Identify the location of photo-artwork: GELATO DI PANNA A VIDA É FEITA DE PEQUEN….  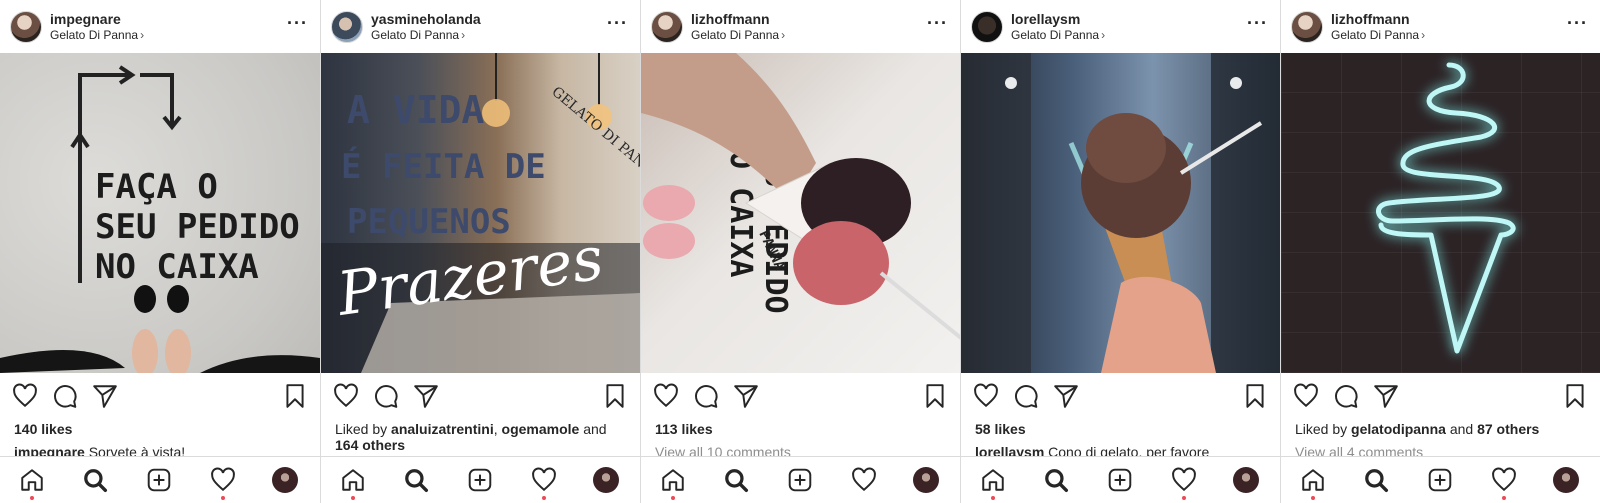
(480, 213).